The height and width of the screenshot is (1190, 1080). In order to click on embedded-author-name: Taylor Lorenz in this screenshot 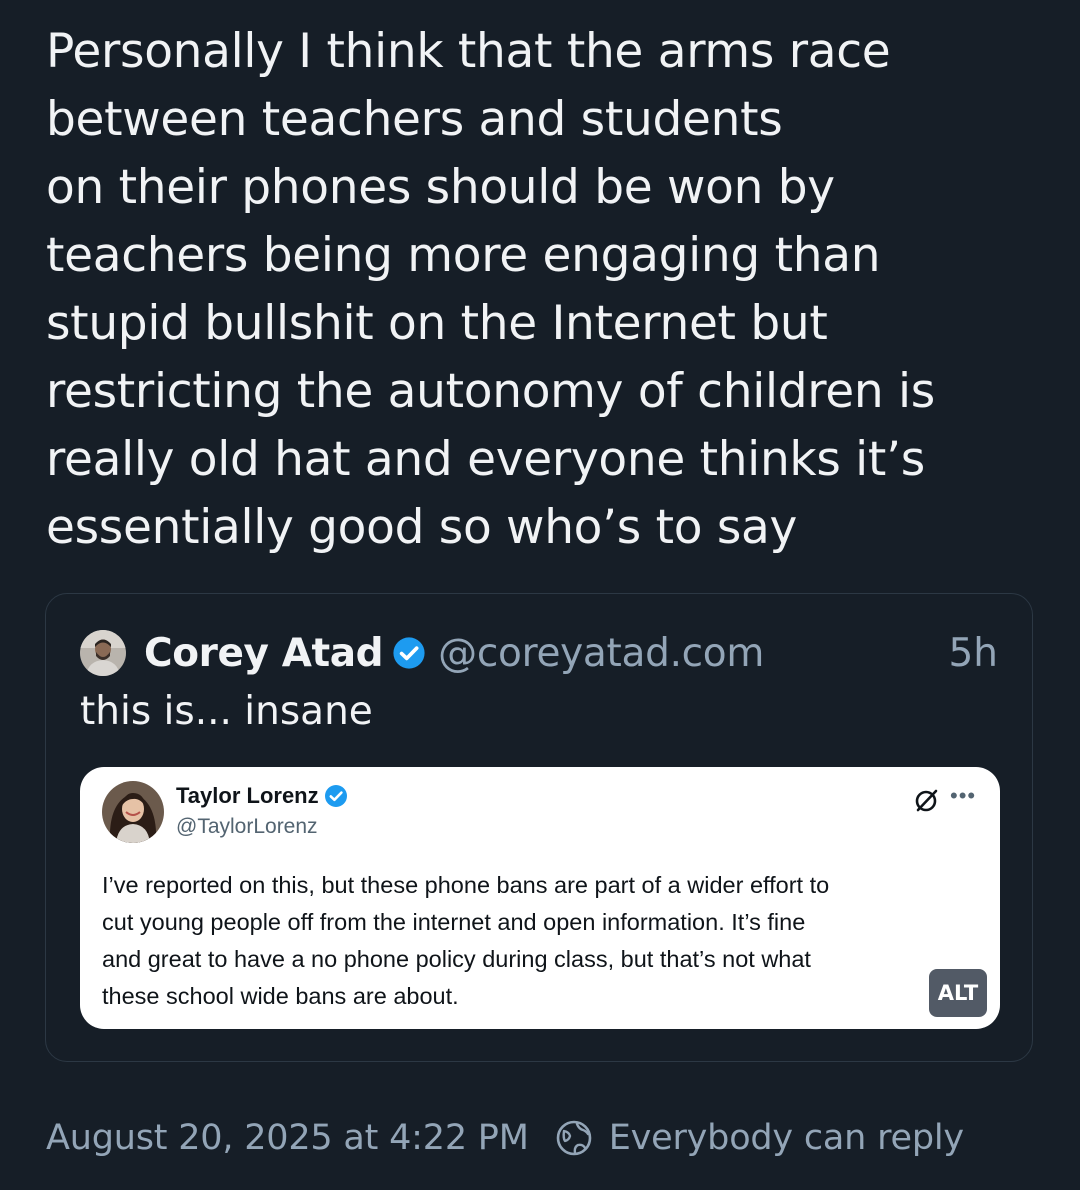, I will do `click(247, 795)`.